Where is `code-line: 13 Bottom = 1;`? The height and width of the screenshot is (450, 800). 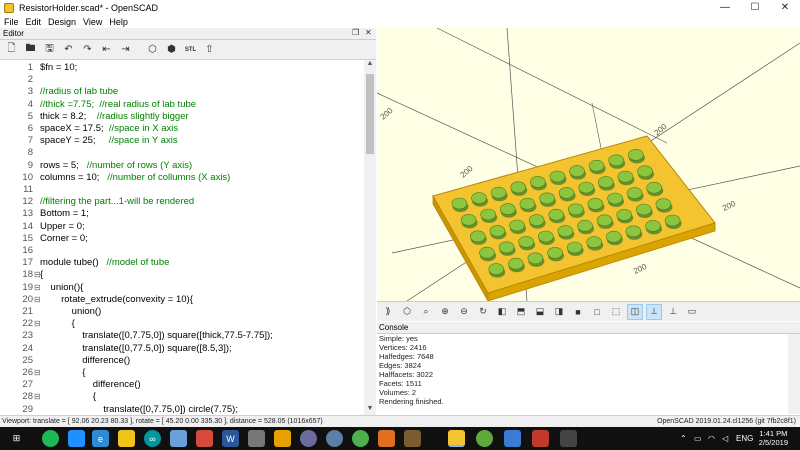
code-line: 13 Bottom = 1; is located at coordinates (182, 214).